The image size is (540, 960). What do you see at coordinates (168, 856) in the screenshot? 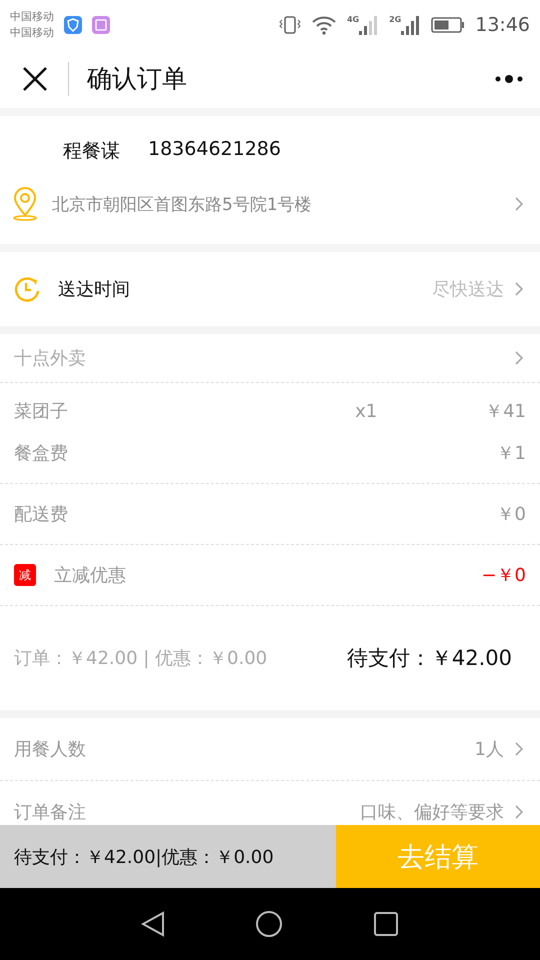
I see `checkout-summary: 待支付：￥42.00|优惠：￥0.00` at bounding box center [168, 856].